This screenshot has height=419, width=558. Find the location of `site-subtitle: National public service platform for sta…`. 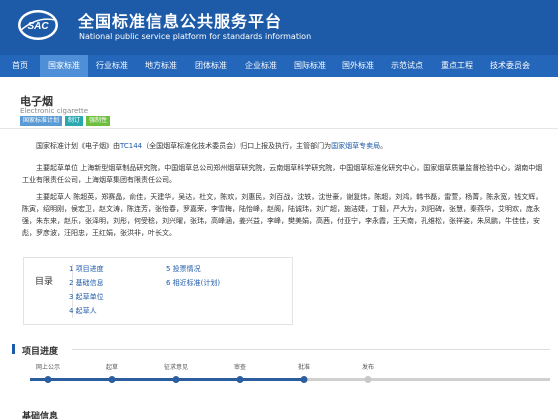

site-subtitle: National public service platform for sta… is located at coordinates (195, 36).